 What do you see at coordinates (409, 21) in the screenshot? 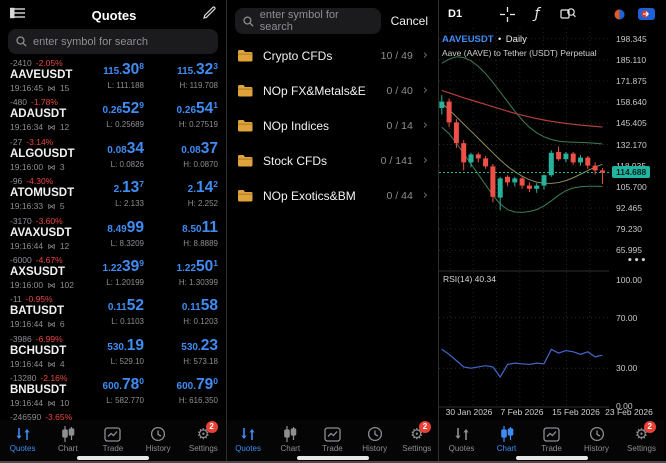
I see `cancel-button: Cancel` at bounding box center [409, 21].